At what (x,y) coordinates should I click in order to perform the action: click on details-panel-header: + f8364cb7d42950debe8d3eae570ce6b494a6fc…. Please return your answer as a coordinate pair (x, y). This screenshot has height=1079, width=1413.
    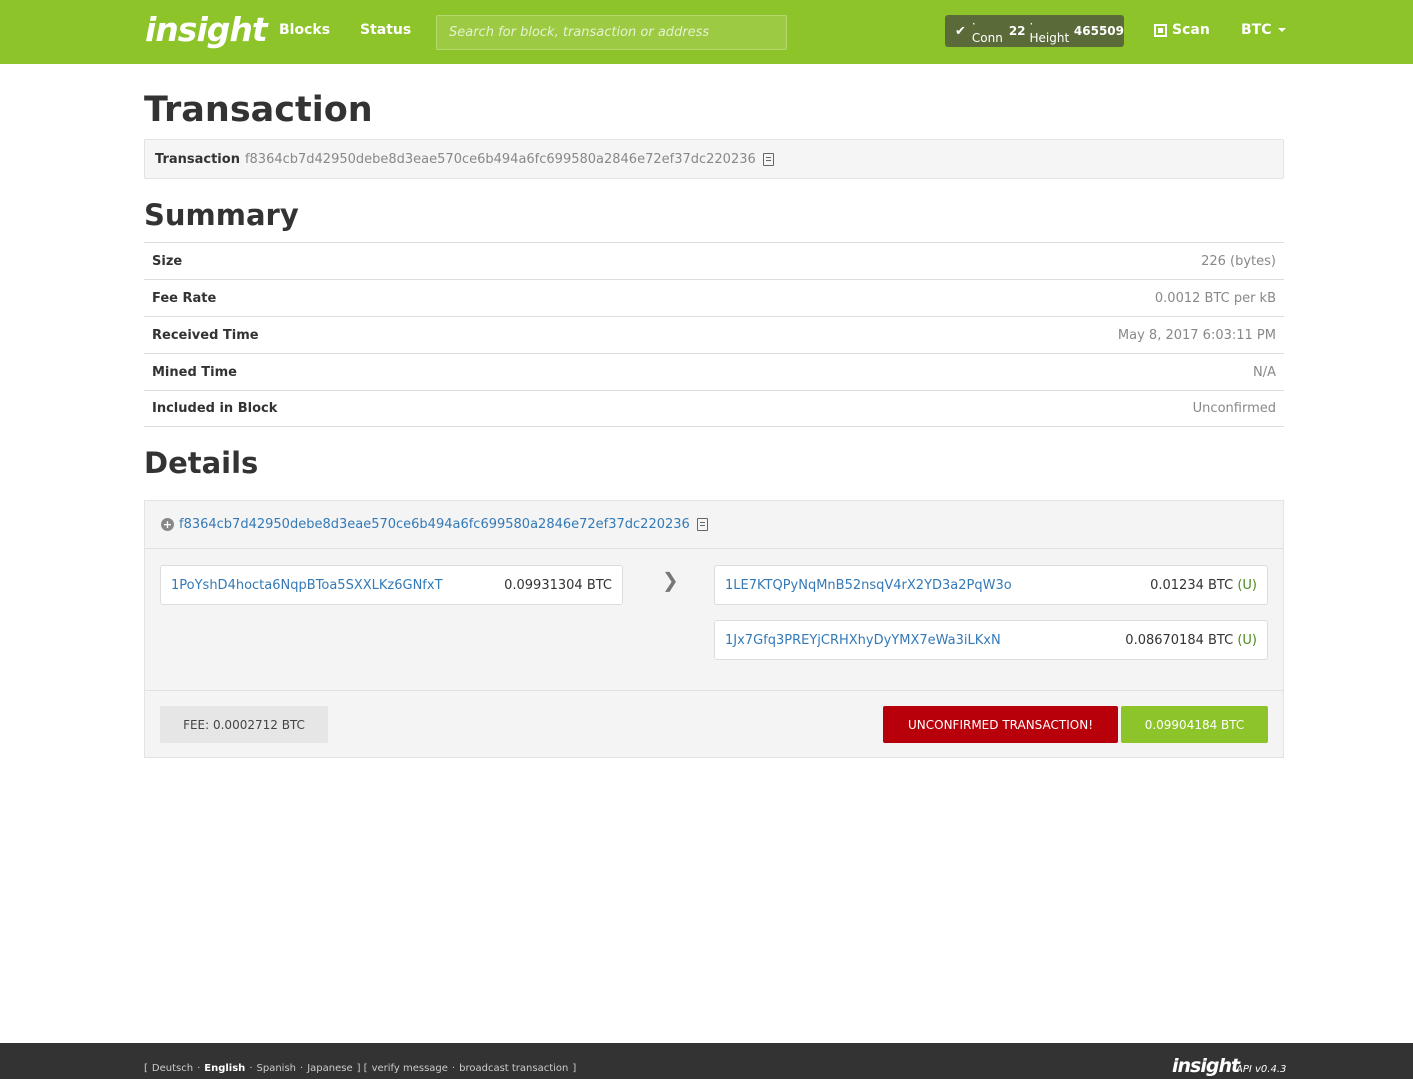
    Looking at the image, I should click on (714, 525).